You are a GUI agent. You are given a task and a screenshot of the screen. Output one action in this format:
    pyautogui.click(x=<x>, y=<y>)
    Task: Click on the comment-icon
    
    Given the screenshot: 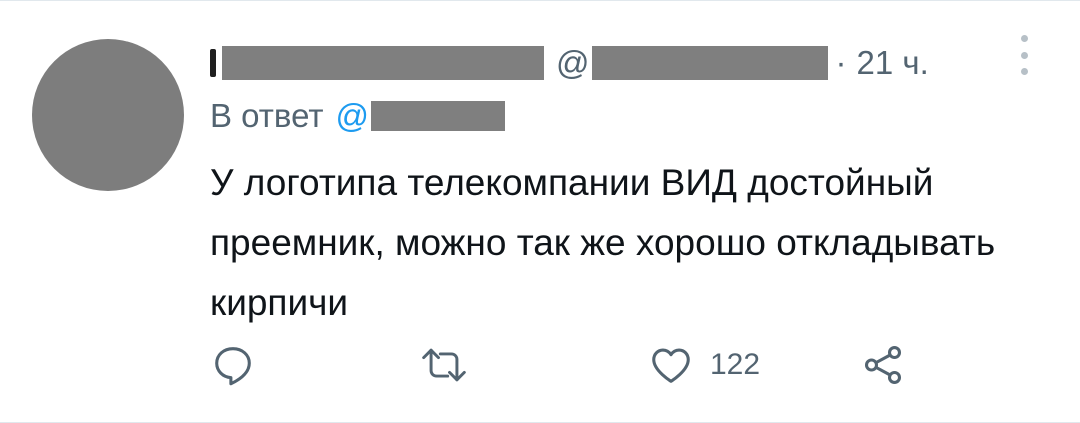 What is the action you would take?
    pyautogui.click(x=233, y=366)
    